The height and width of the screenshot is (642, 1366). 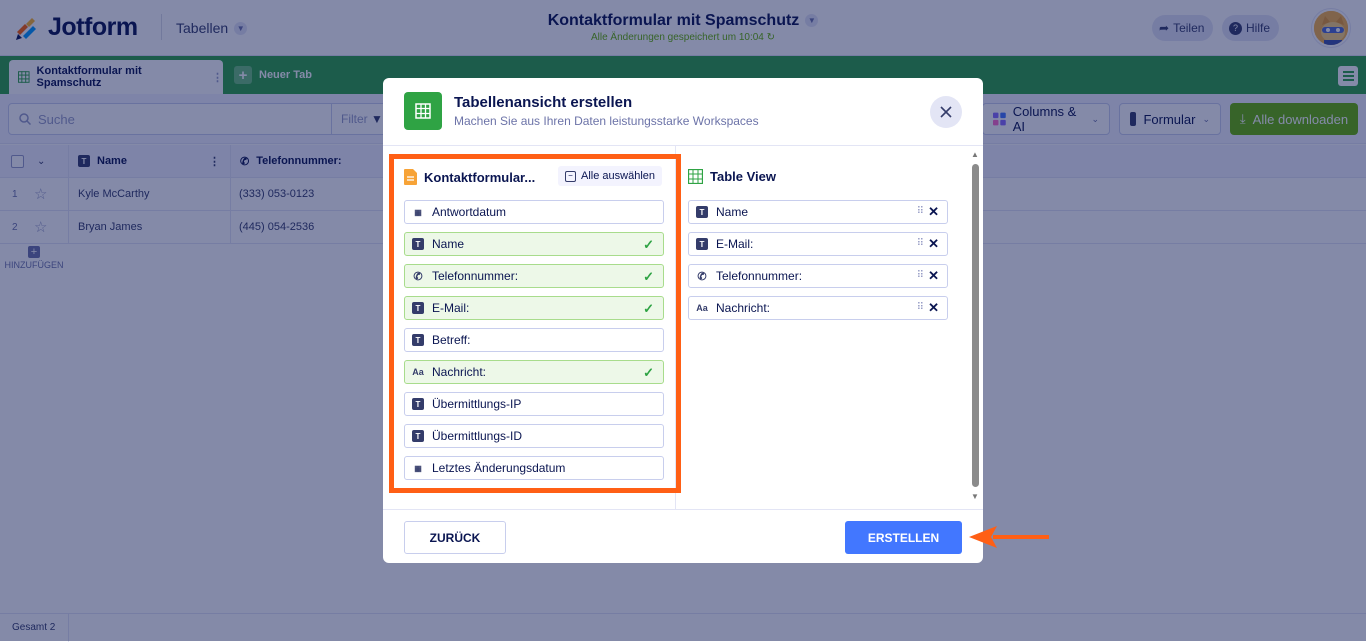 I want to click on scrollbar-thumb, so click(x=975, y=325).